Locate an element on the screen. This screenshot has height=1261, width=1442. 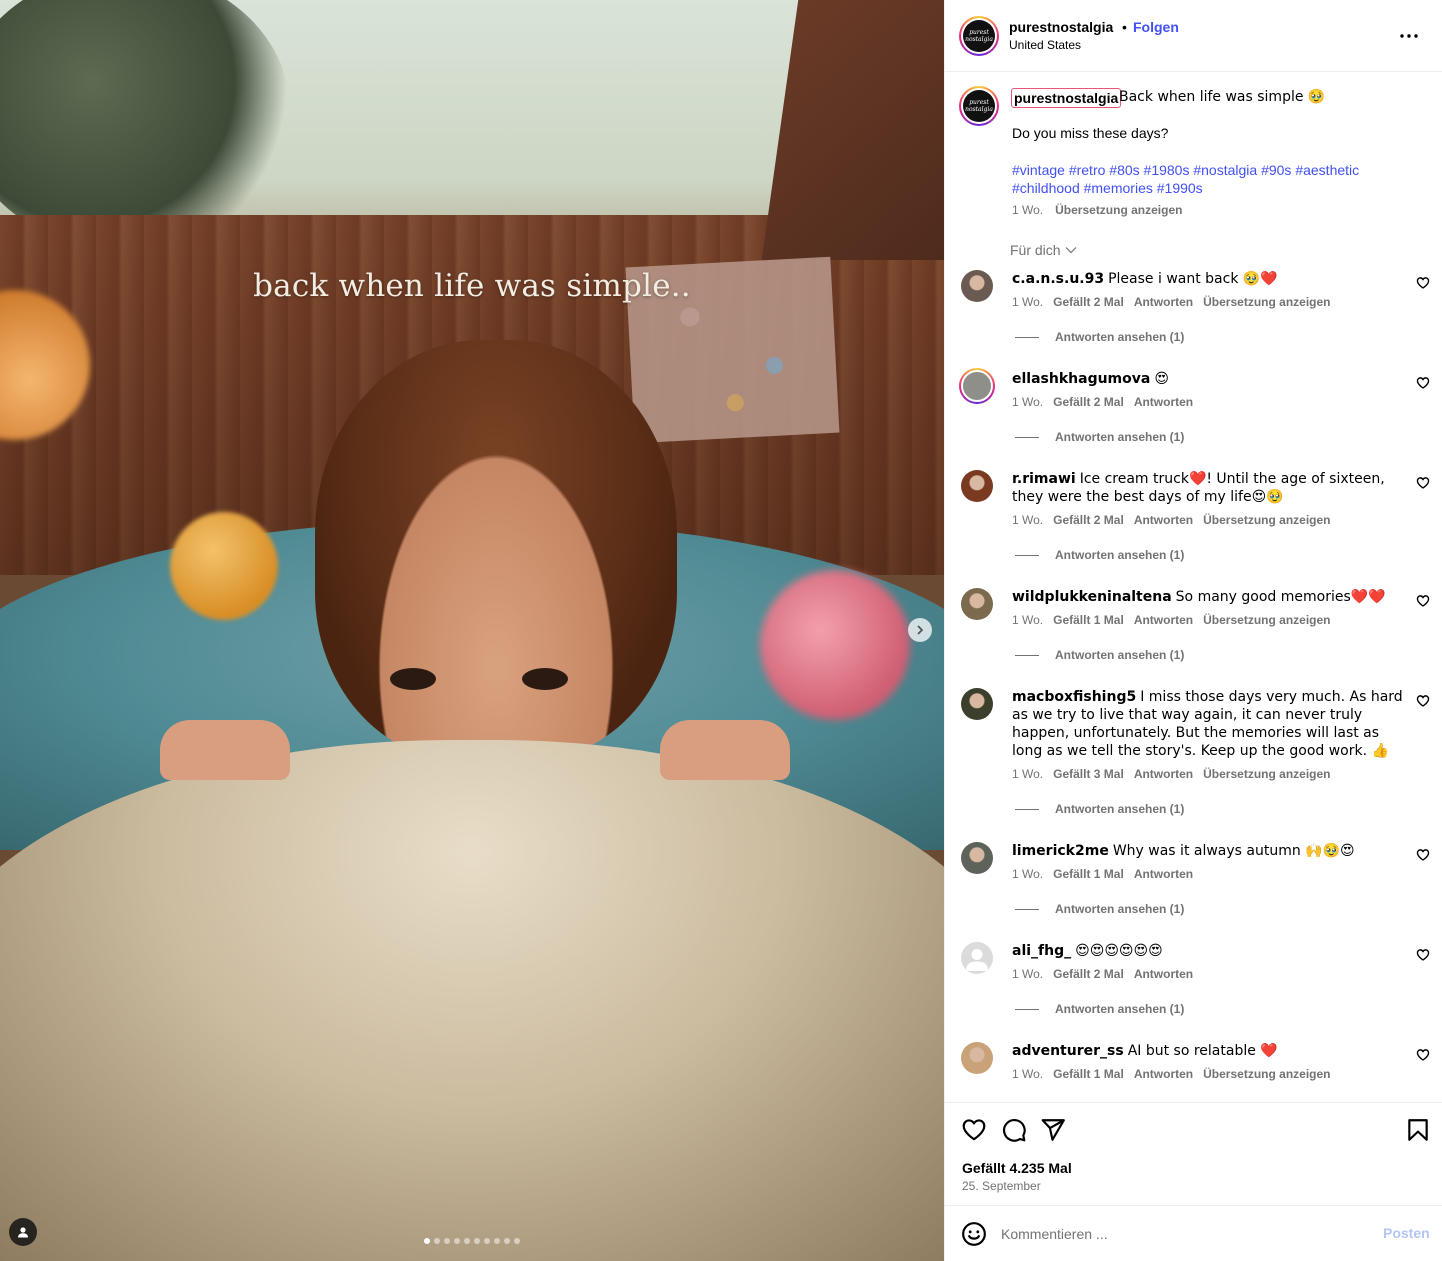
likes-count: Gefällt 4.235 Mal is located at coordinates (1017, 1168).